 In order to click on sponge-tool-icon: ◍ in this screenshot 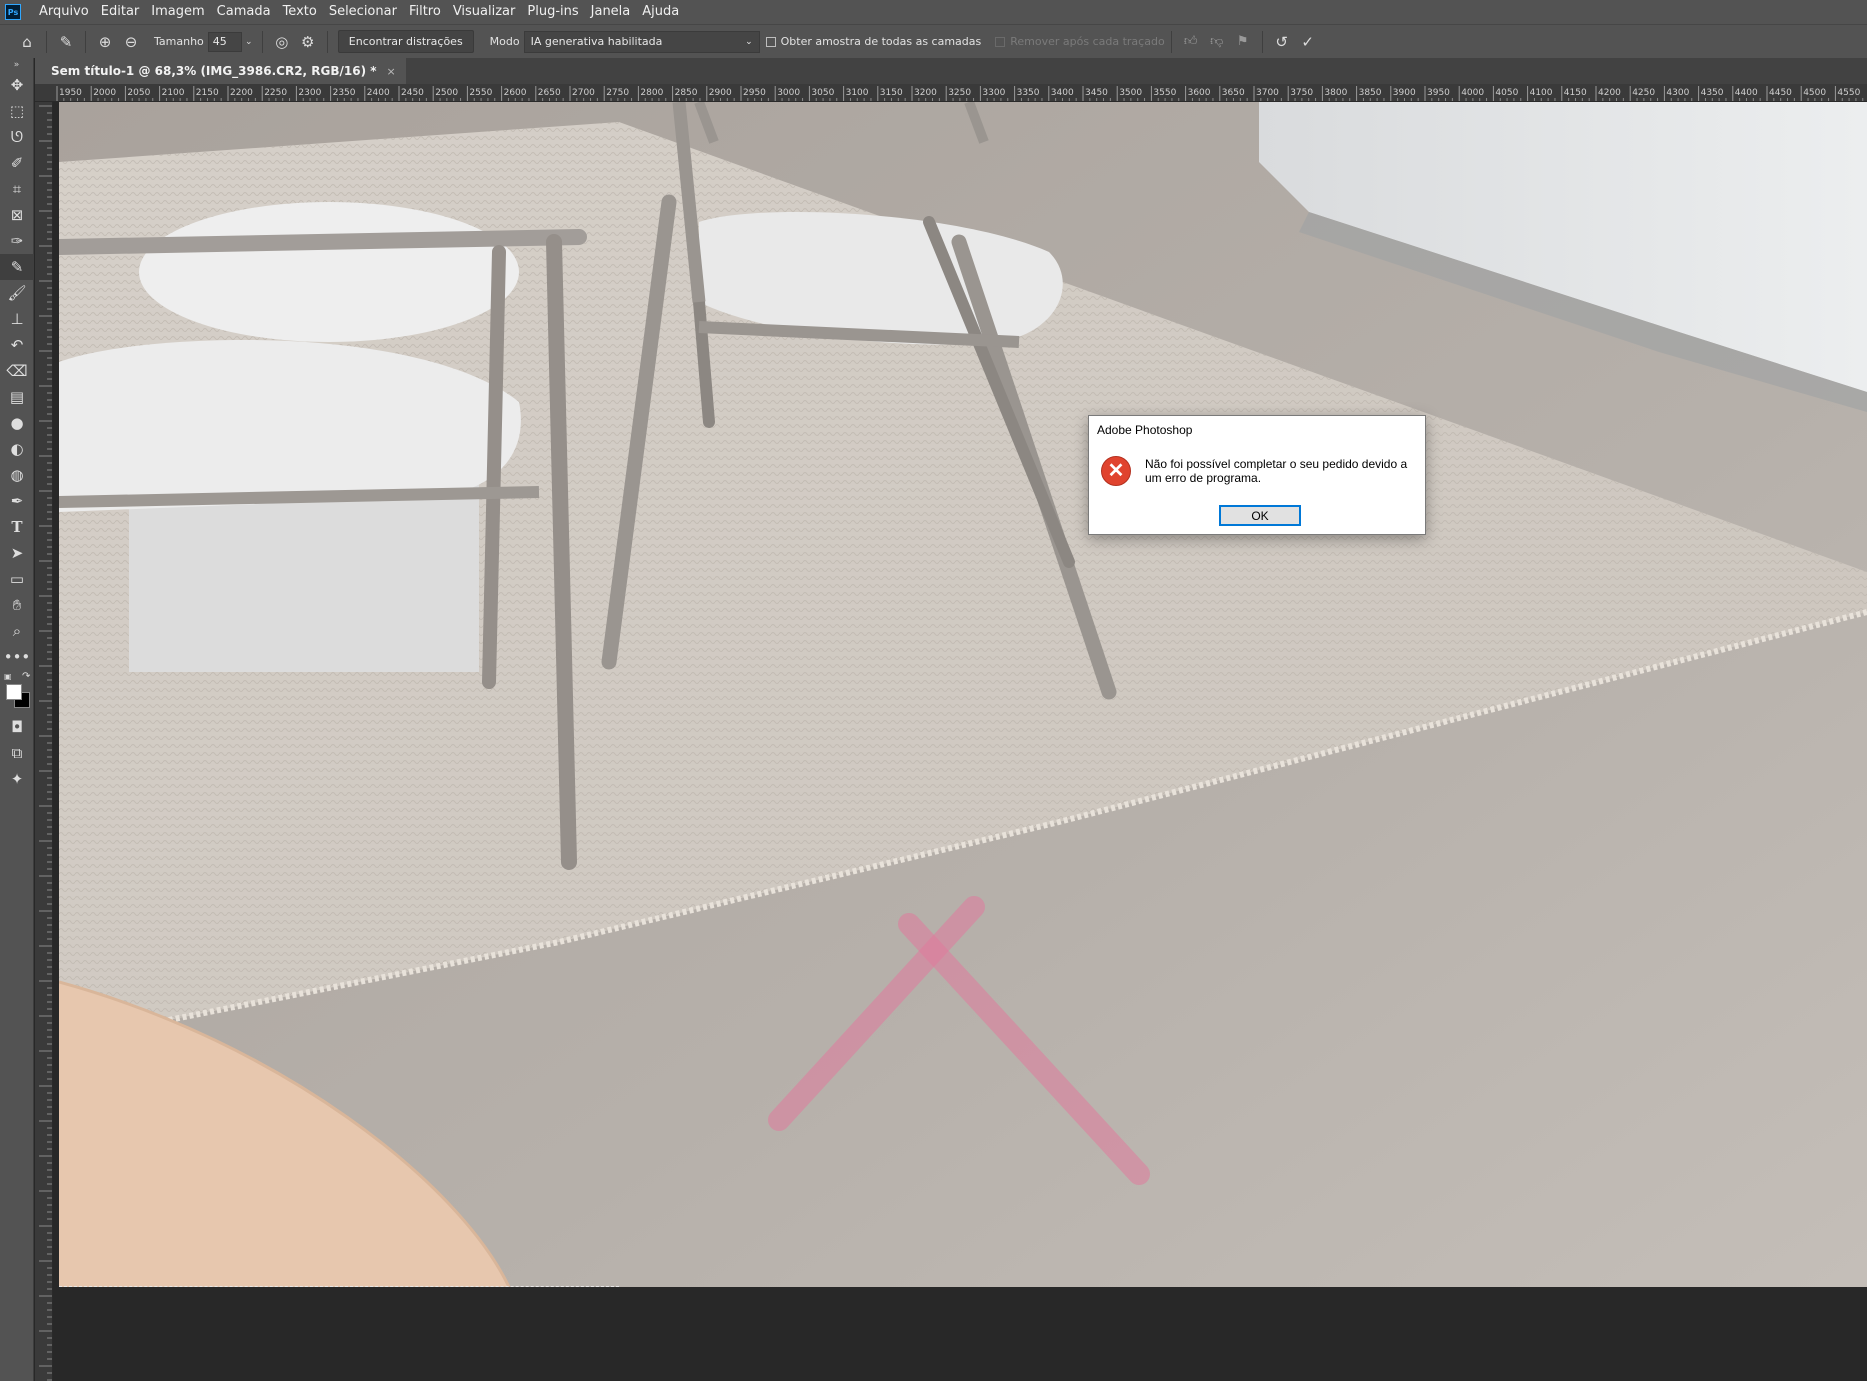, I will do `click(17, 475)`.